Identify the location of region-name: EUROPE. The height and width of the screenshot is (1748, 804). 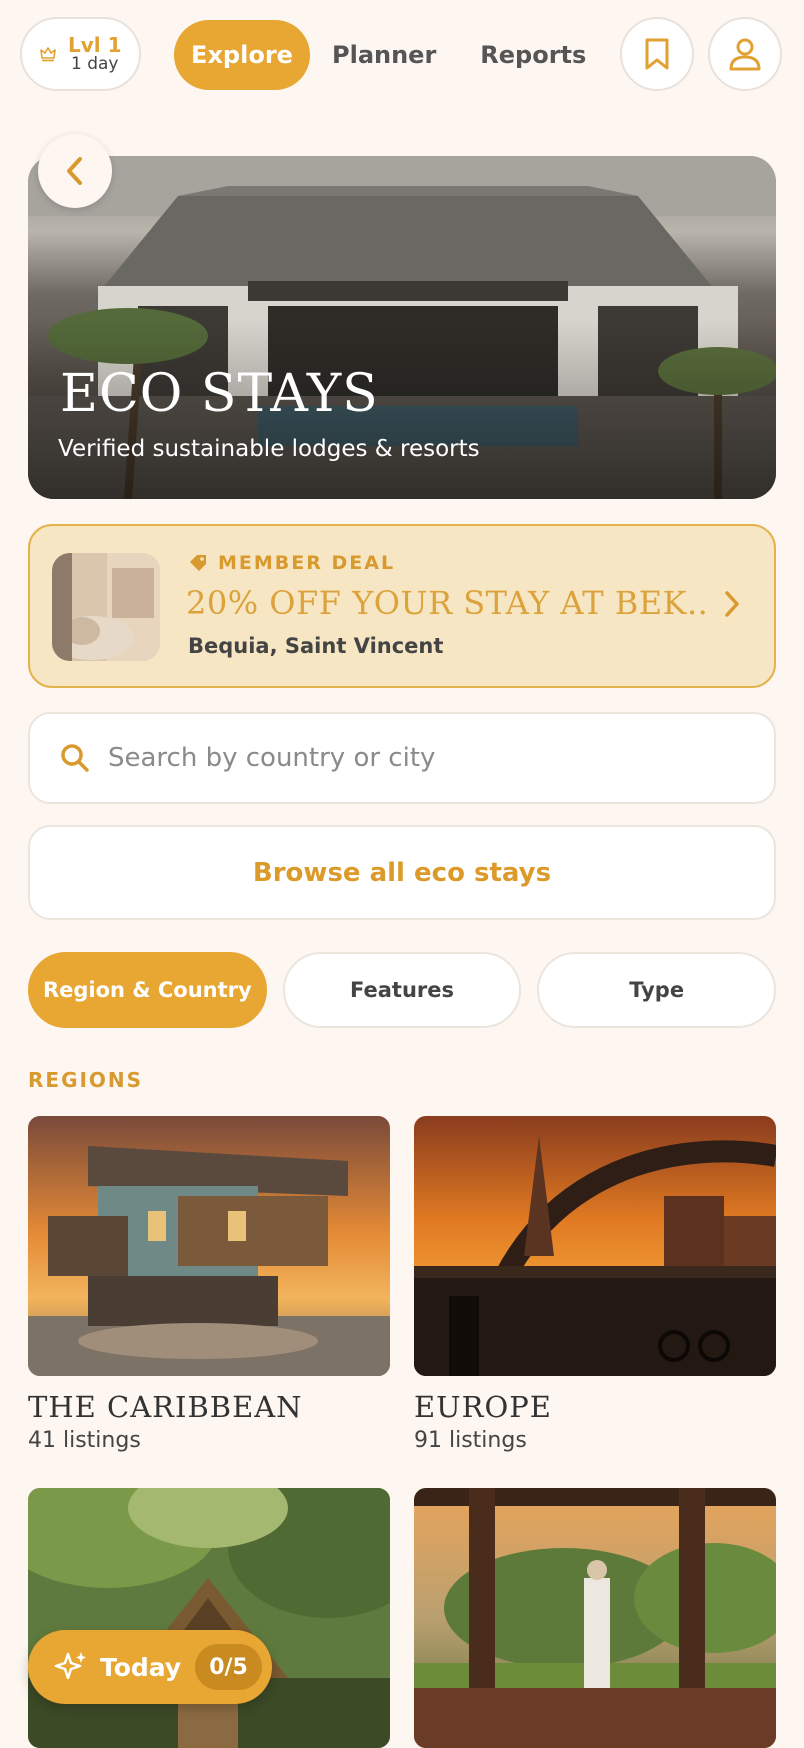
(483, 1407).